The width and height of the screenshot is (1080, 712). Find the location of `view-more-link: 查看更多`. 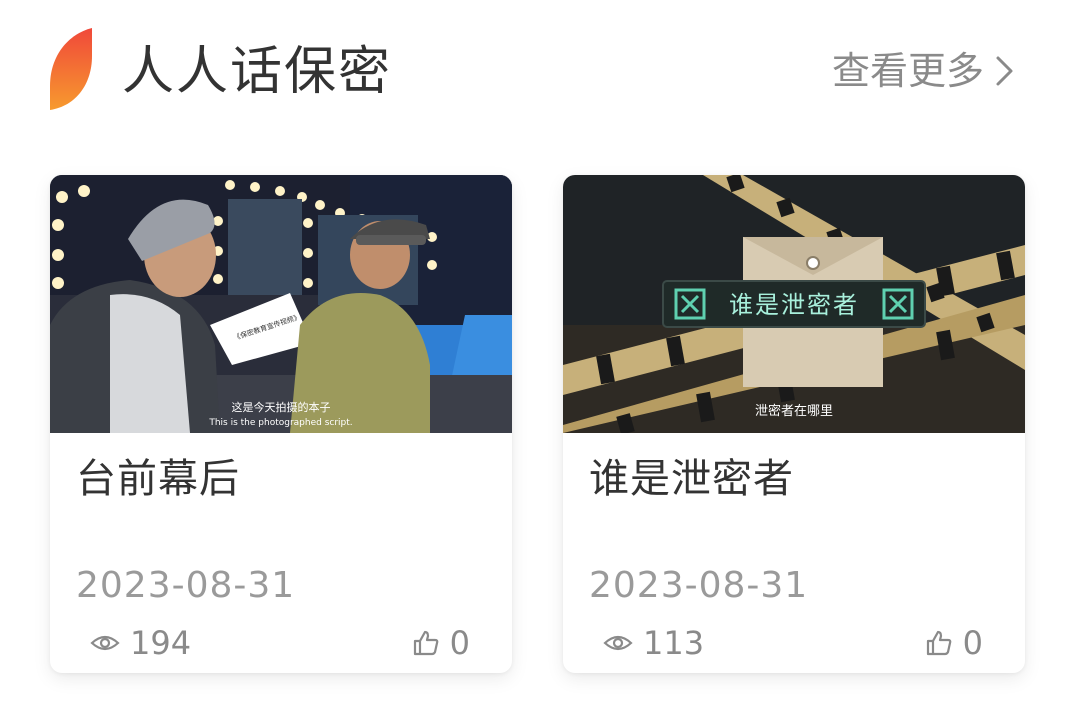

view-more-link: 查看更多 is located at coordinates (924, 71).